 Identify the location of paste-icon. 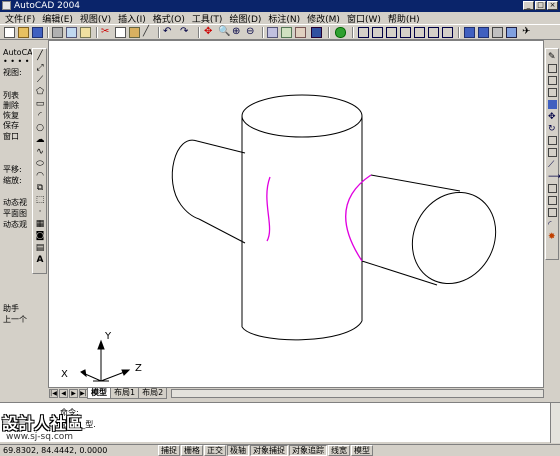
(134, 32).